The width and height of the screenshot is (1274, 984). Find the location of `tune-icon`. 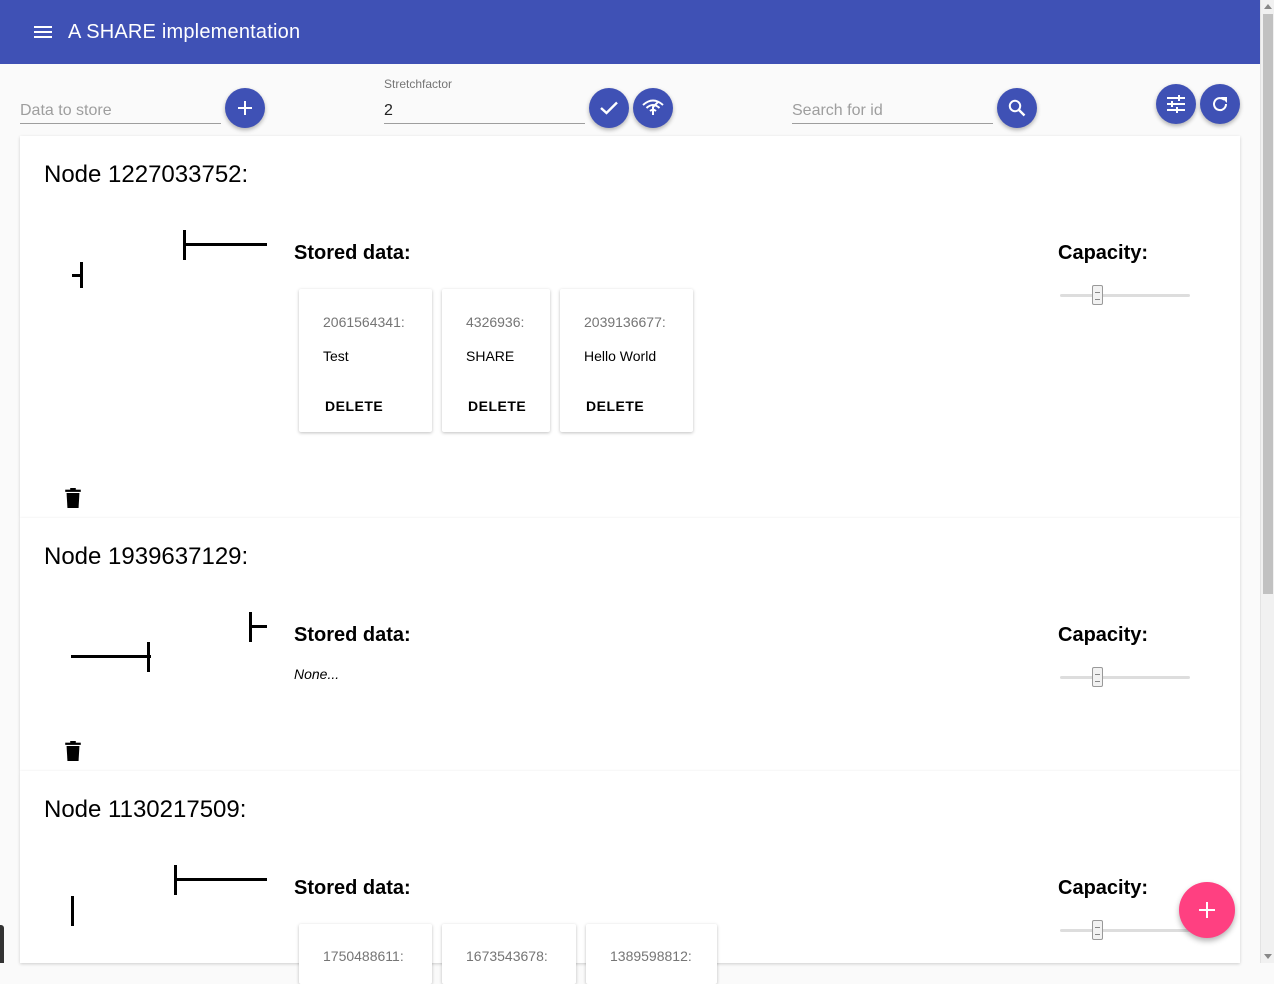

tune-icon is located at coordinates (1176, 104).